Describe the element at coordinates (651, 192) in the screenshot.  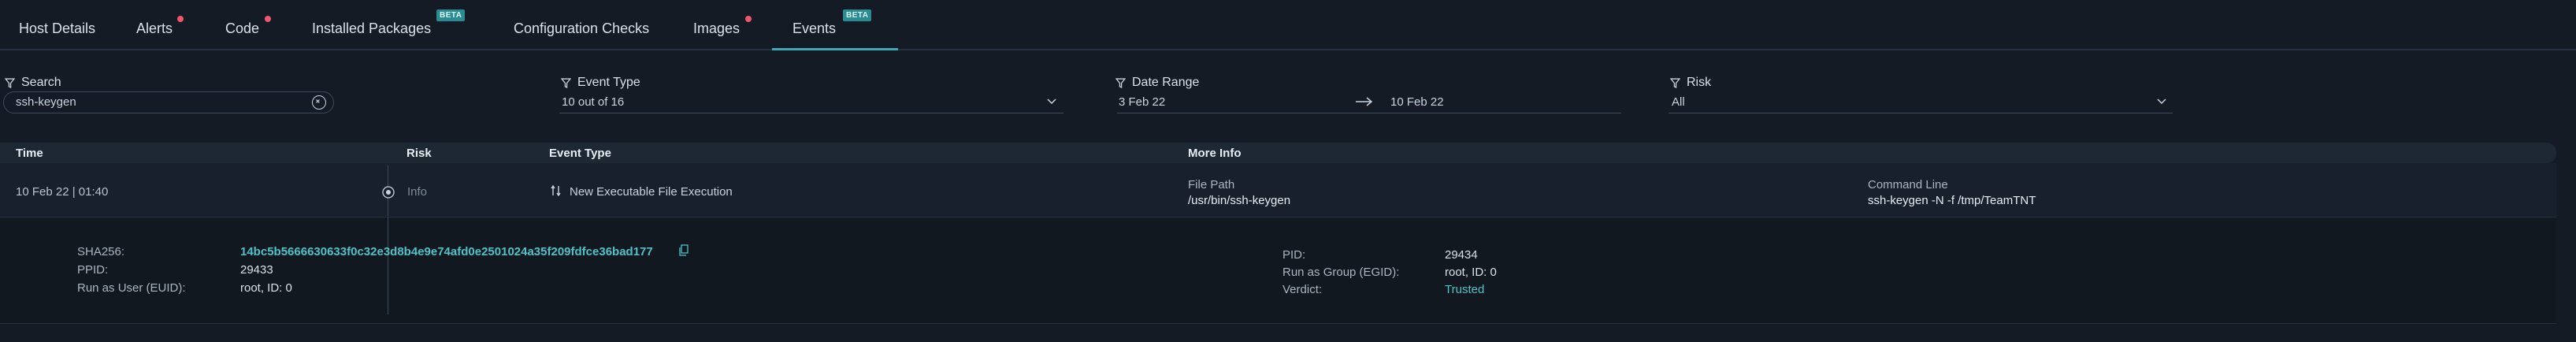
I see `event-type: New Executable File Execution` at that location.